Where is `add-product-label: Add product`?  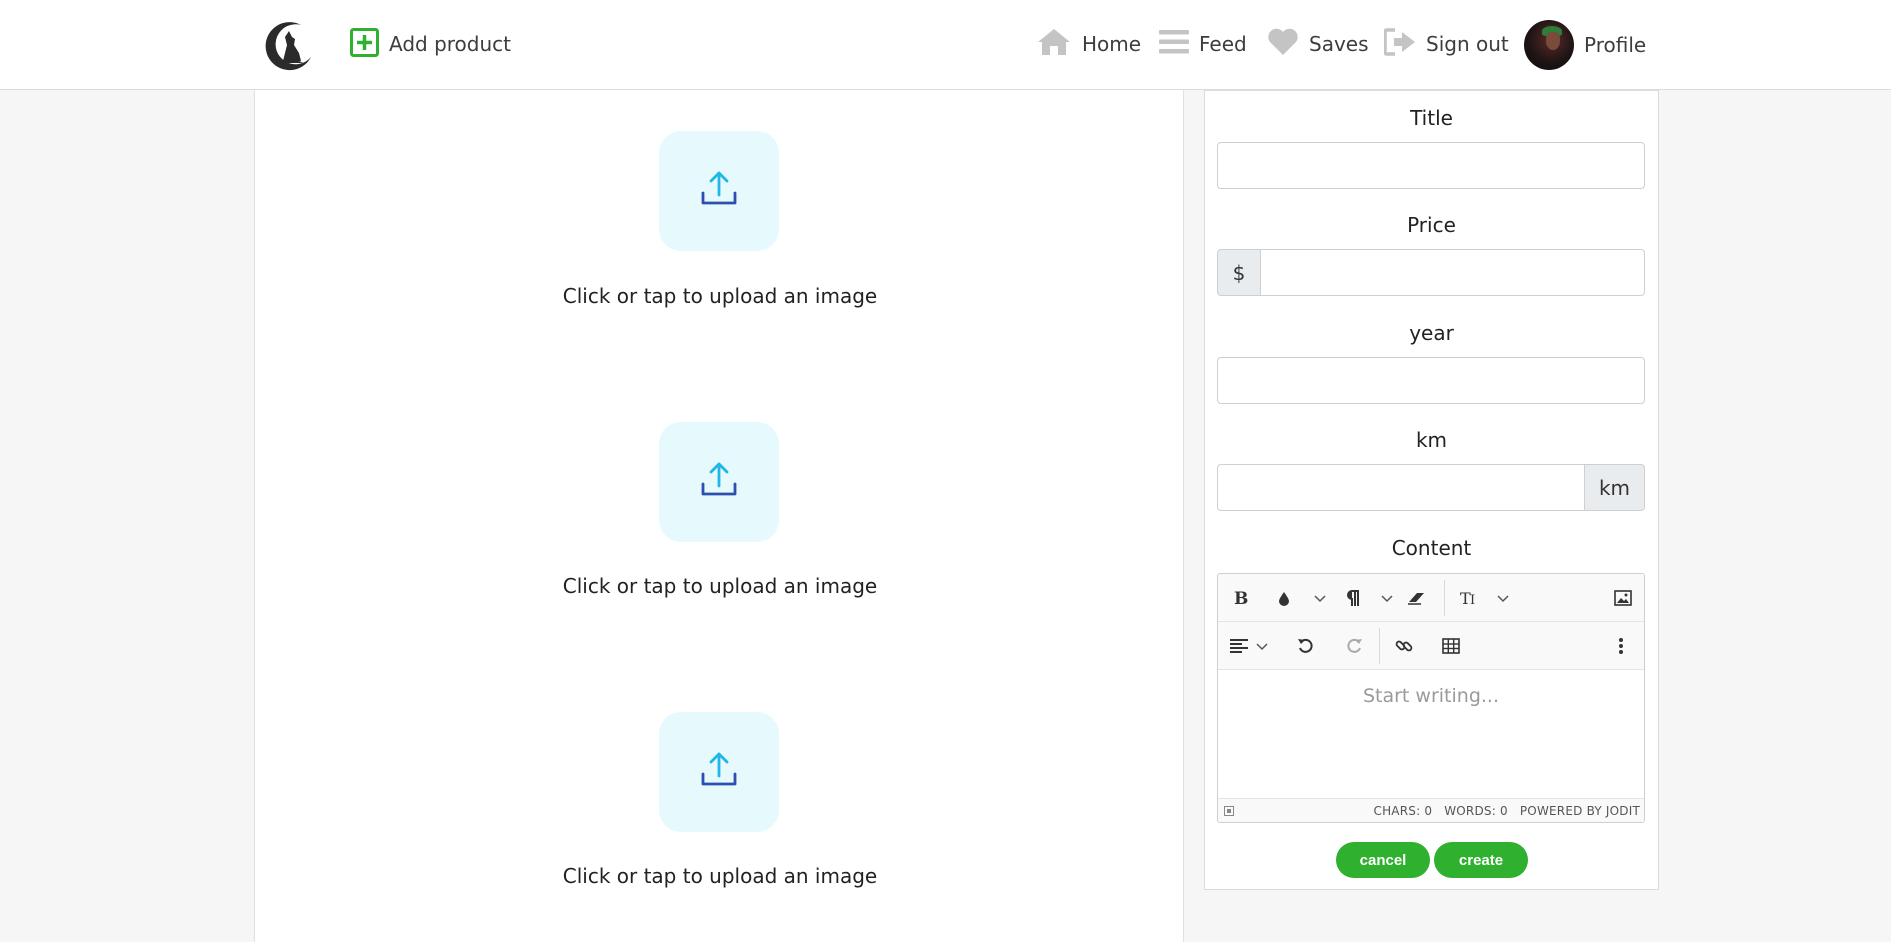
add-product-label: Add product is located at coordinates (450, 44).